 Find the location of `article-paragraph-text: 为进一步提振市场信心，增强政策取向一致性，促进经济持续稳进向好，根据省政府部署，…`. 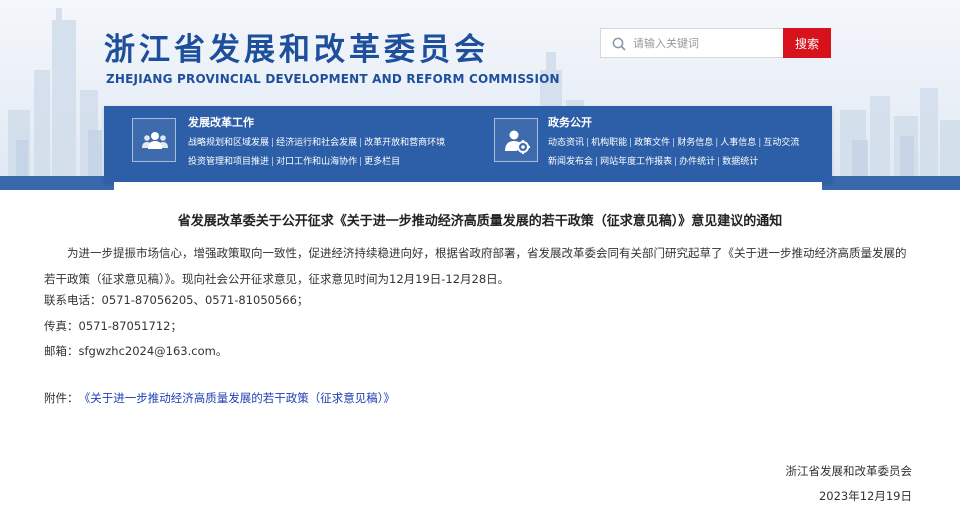

article-paragraph-text: 为进一步提振市场信心，增强政策取向一致性，促进经济持续稳进向好，根据省政府部署，… is located at coordinates (475, 266).